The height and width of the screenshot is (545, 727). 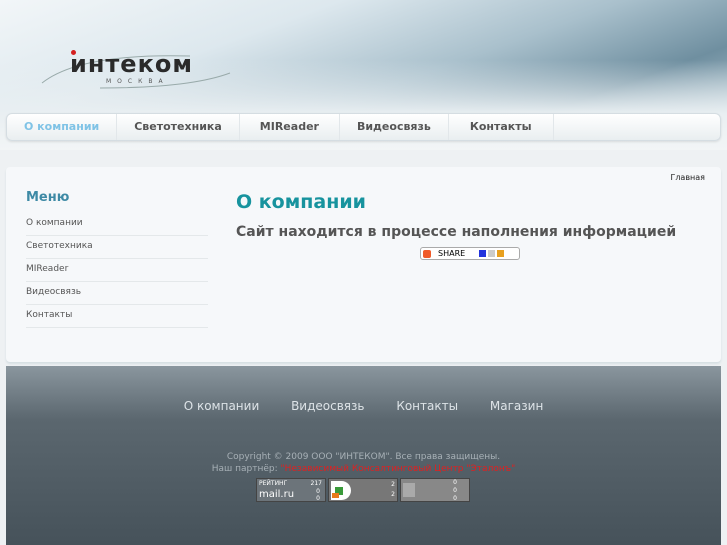 What do you see at coordinates (48, 197) in the screenshot?
I see `sidebar-title: Меню` at bounding box center [48, 197].